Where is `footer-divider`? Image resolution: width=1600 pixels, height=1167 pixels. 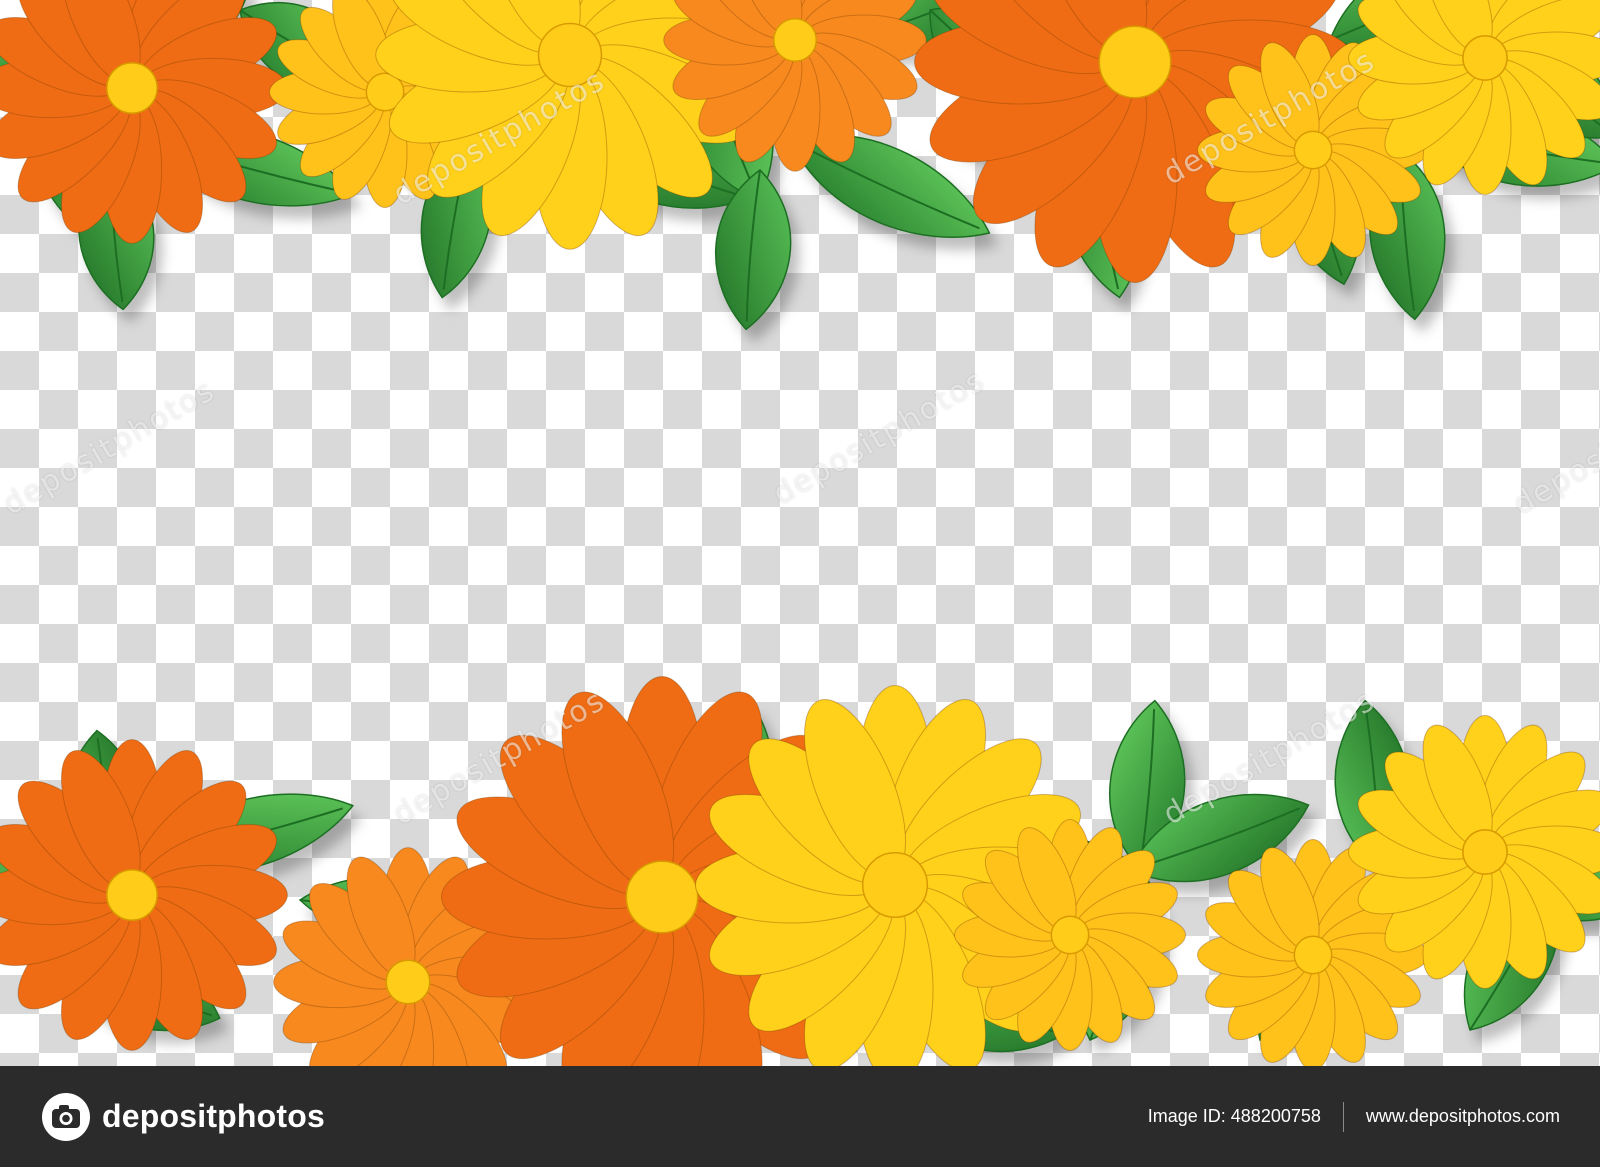 footer-divider is located at coordinates (1343, 1116).